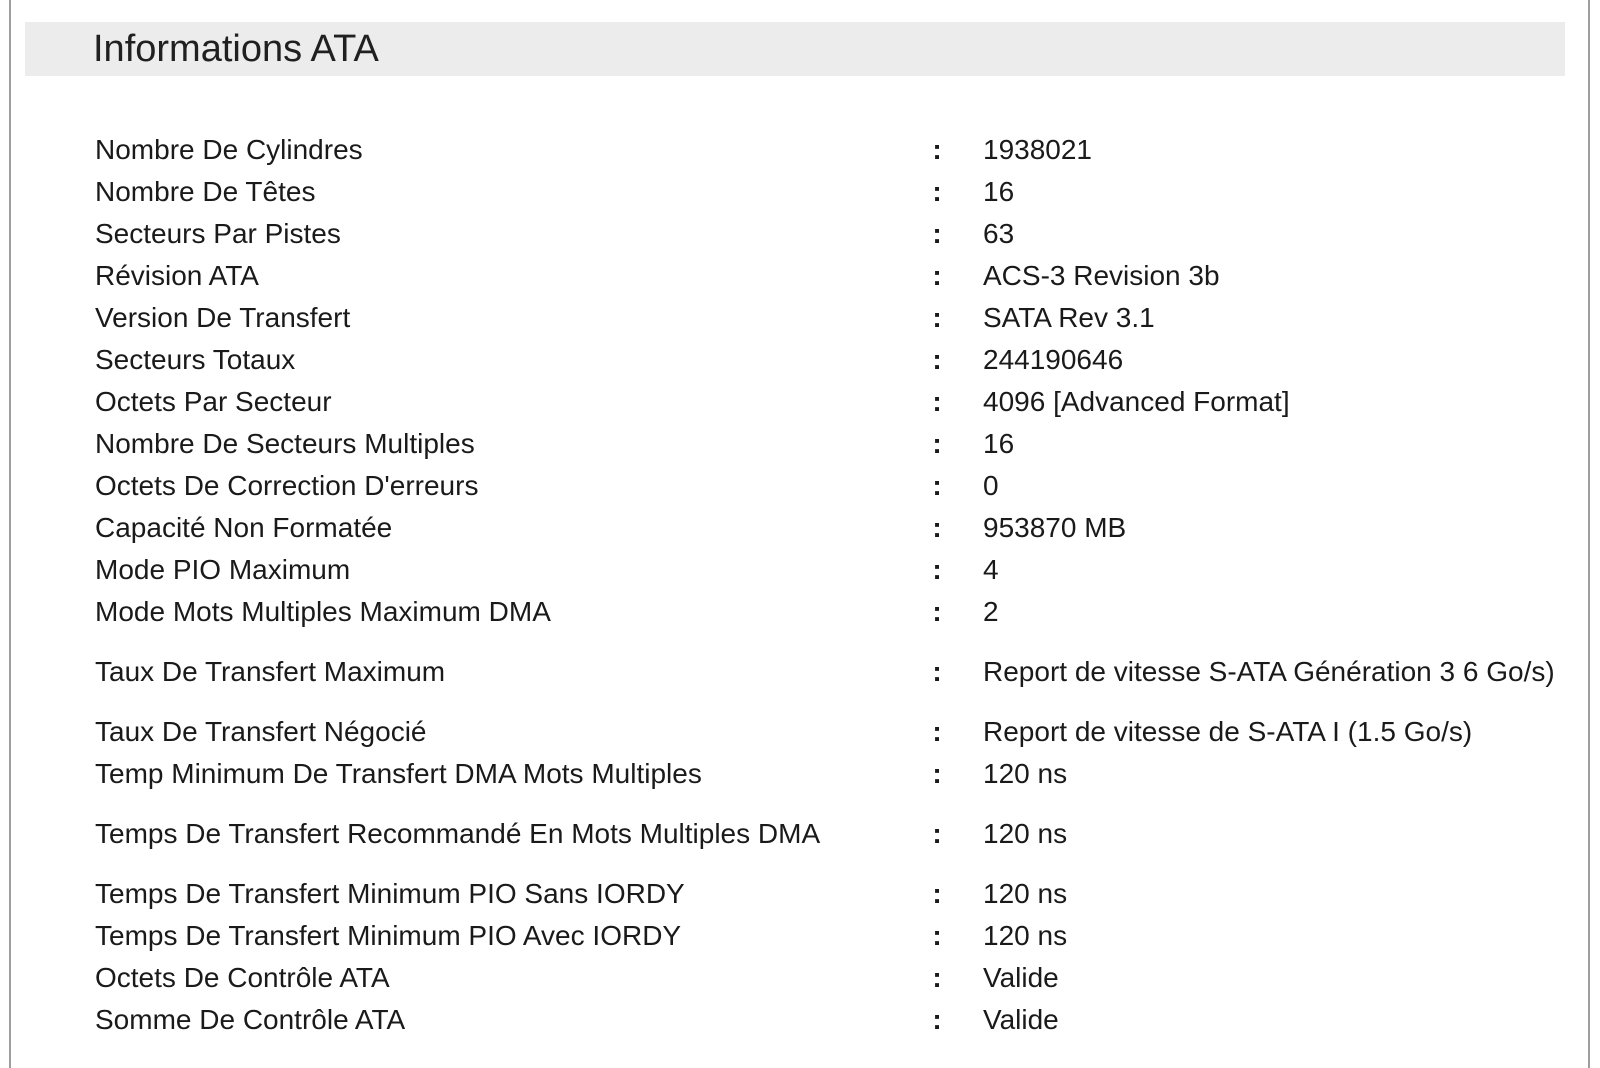  What do you see at coordinates (236, 49) in the screenshot?
I see `section-title: Informations ATA` at bounding box center [236, 49].